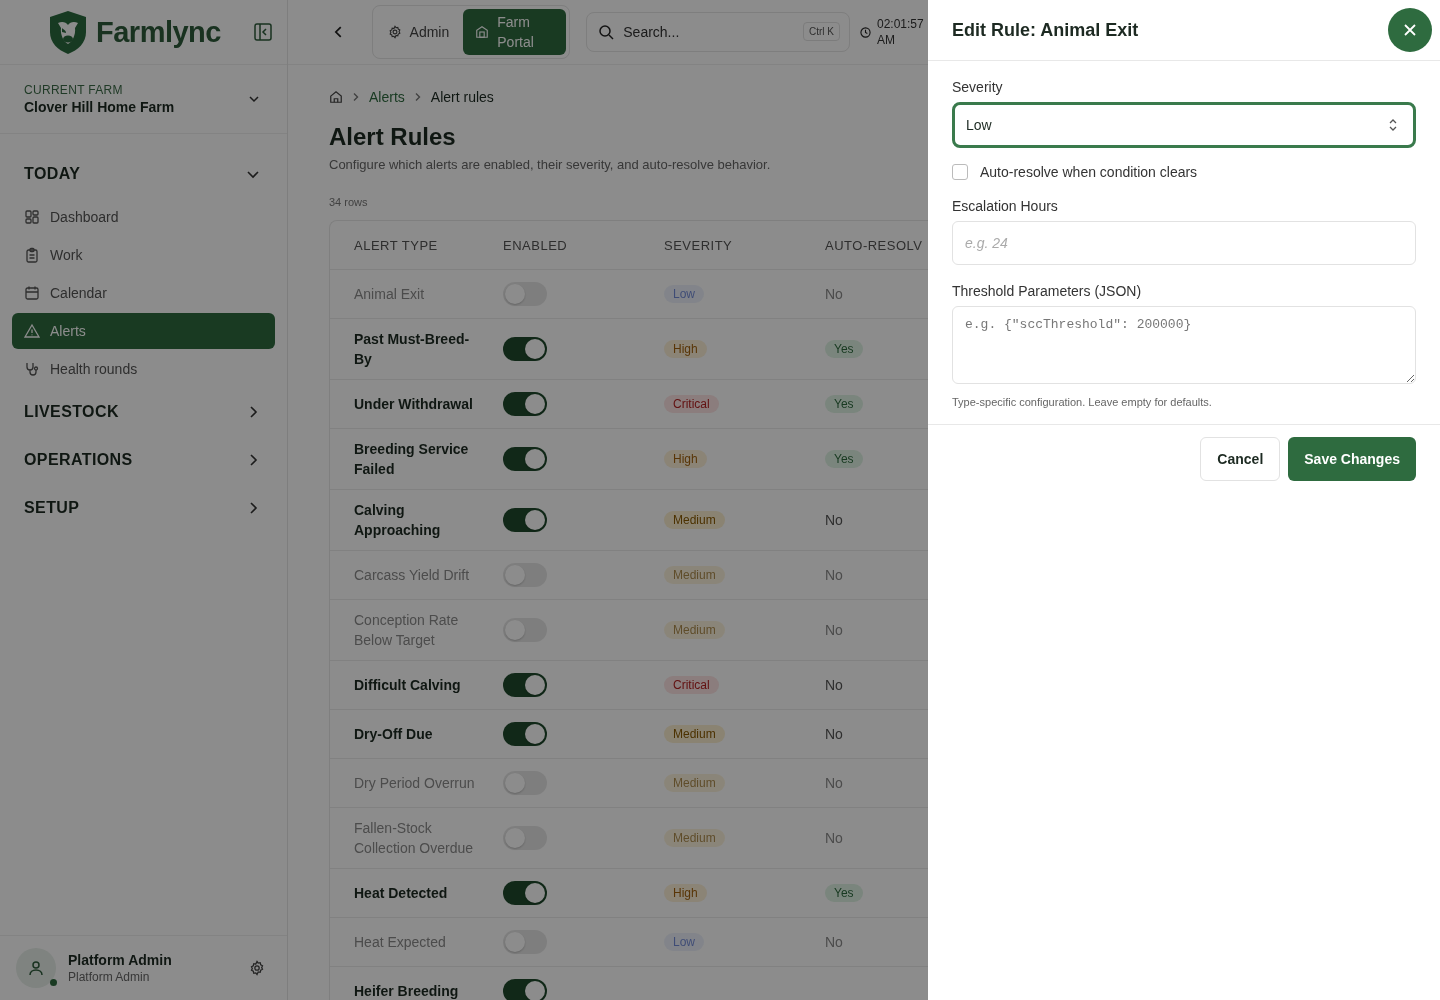 The image size is (1440, 1000). I want to click on chevron-right-icon, so click(356, 97).